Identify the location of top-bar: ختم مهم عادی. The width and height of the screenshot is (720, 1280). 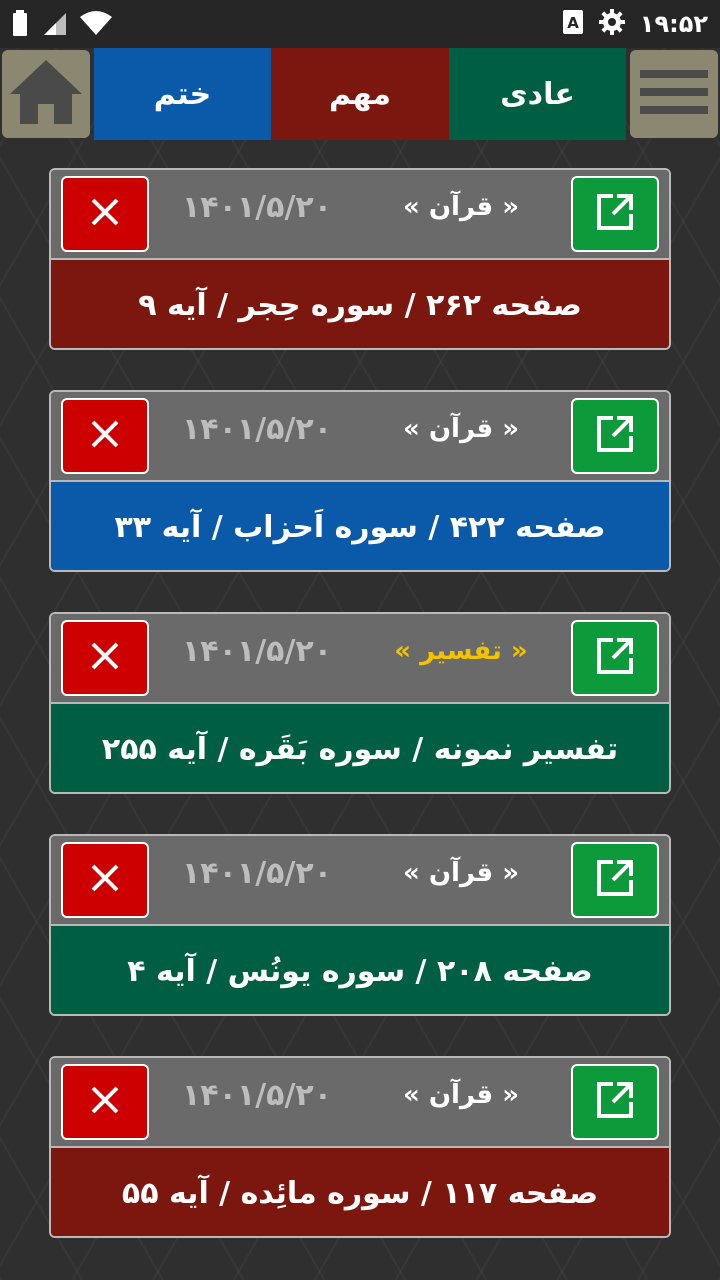
(360, 94).